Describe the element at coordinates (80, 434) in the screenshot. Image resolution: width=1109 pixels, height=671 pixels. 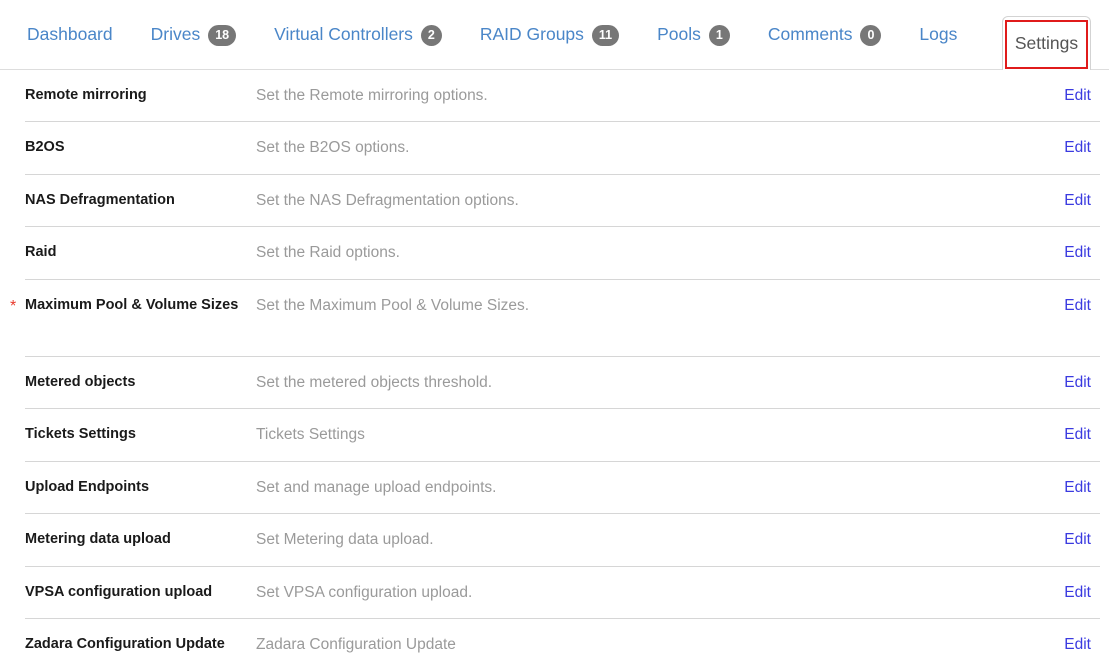
I see `setting-name: Tickets Settings` at that location.